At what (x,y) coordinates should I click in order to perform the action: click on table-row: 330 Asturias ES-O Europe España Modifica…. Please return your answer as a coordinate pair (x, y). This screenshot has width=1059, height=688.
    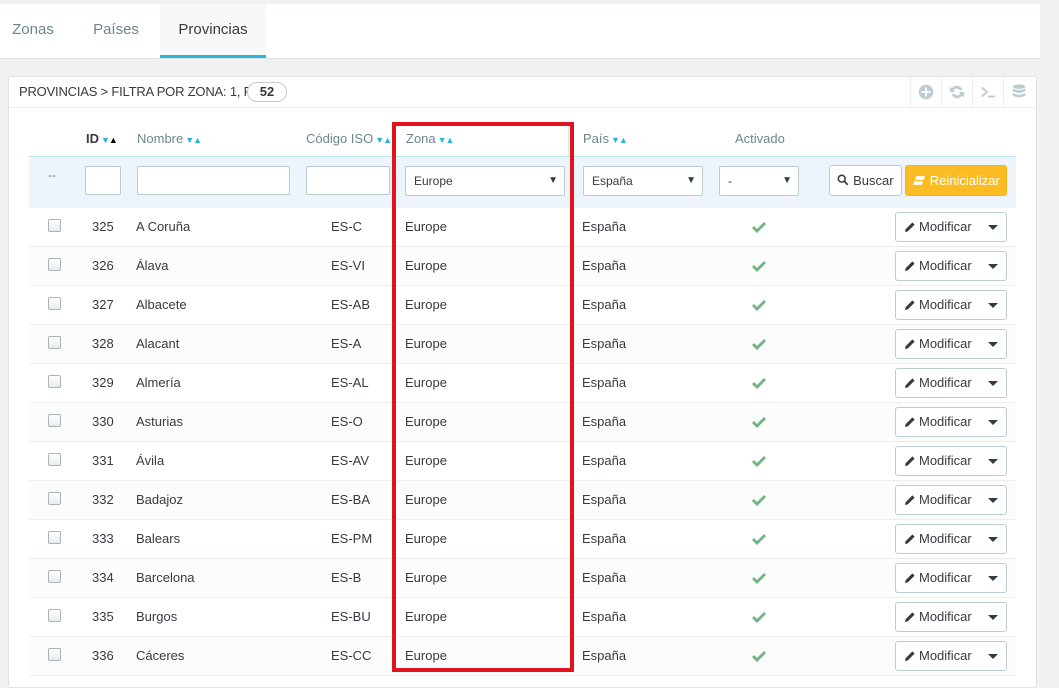
    Looking at the image, I should click on (522, 422).